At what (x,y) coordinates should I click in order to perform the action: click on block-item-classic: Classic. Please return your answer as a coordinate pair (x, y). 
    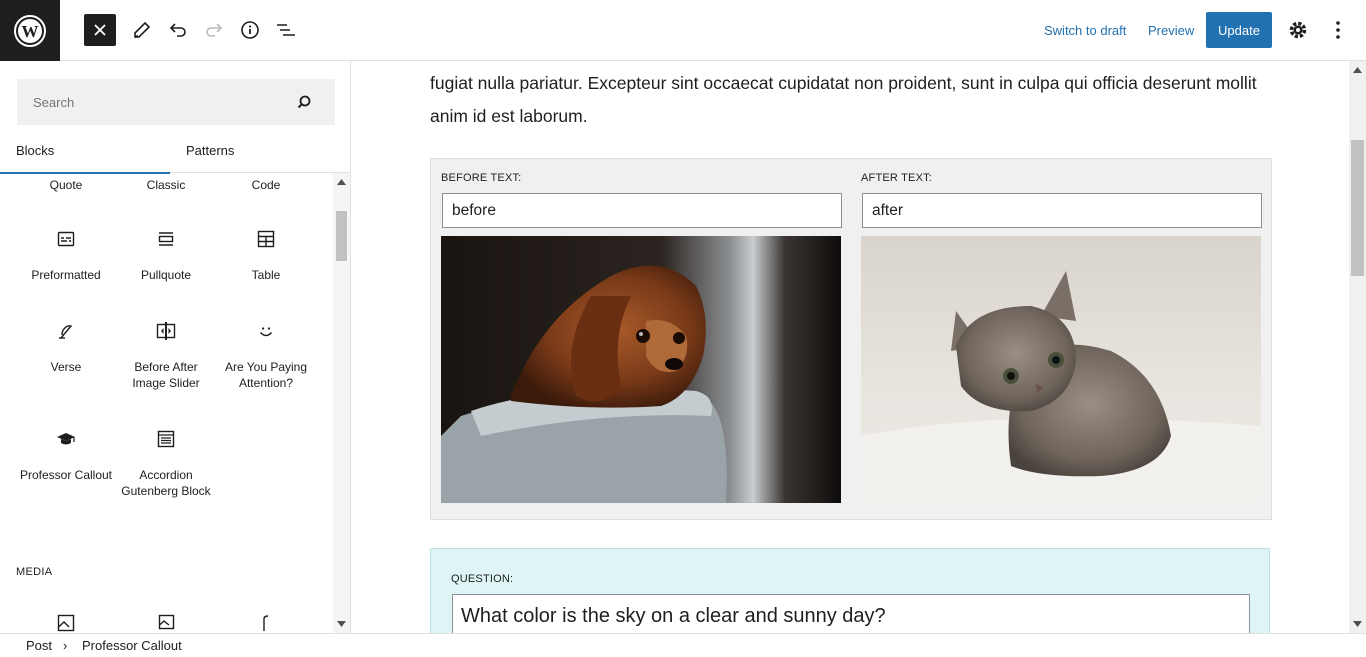
    Looking at the image, I should click on (166, 185).